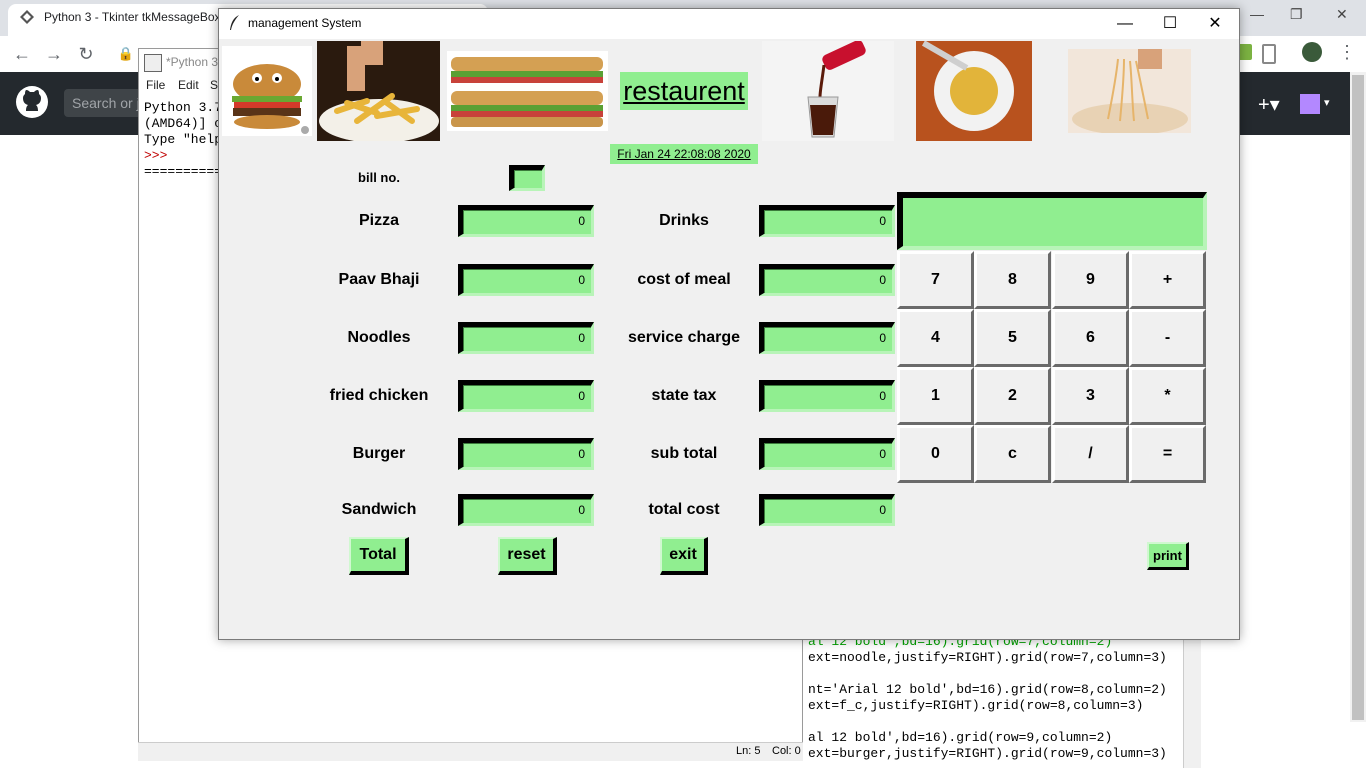  Describe the element at coordinates (183, 123) in the screenshot. I see `idle-line: (AMD64)] o` at that location.